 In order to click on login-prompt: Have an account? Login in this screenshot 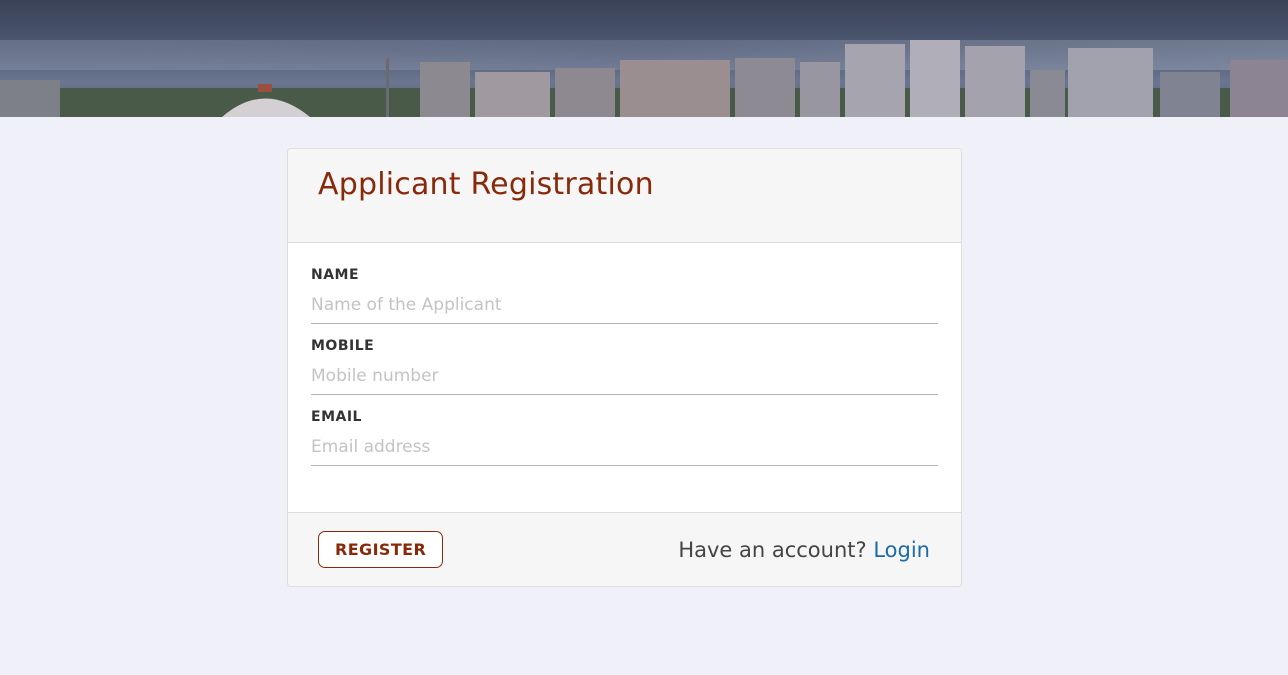, I will do `click(804, 550)`.